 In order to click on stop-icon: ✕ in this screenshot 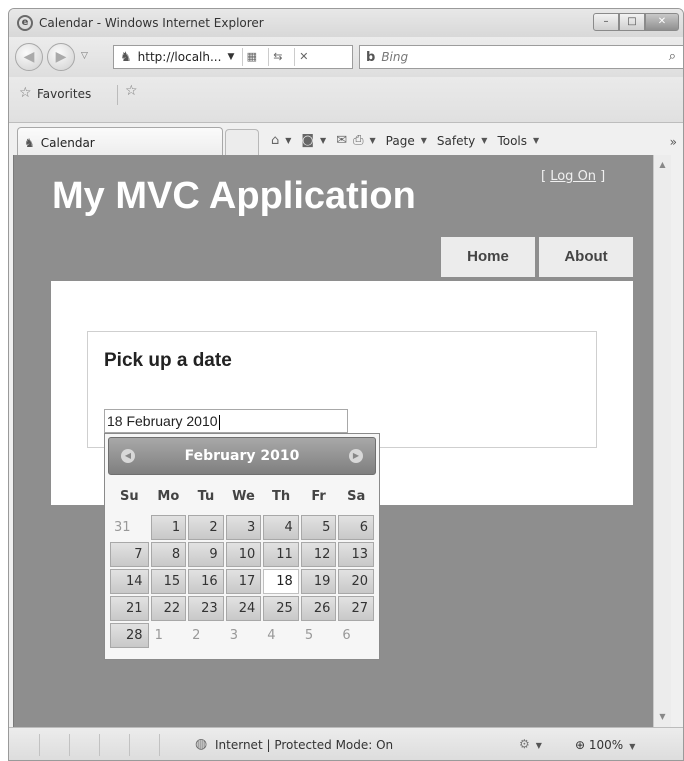, I will do `click(303, 57)`.